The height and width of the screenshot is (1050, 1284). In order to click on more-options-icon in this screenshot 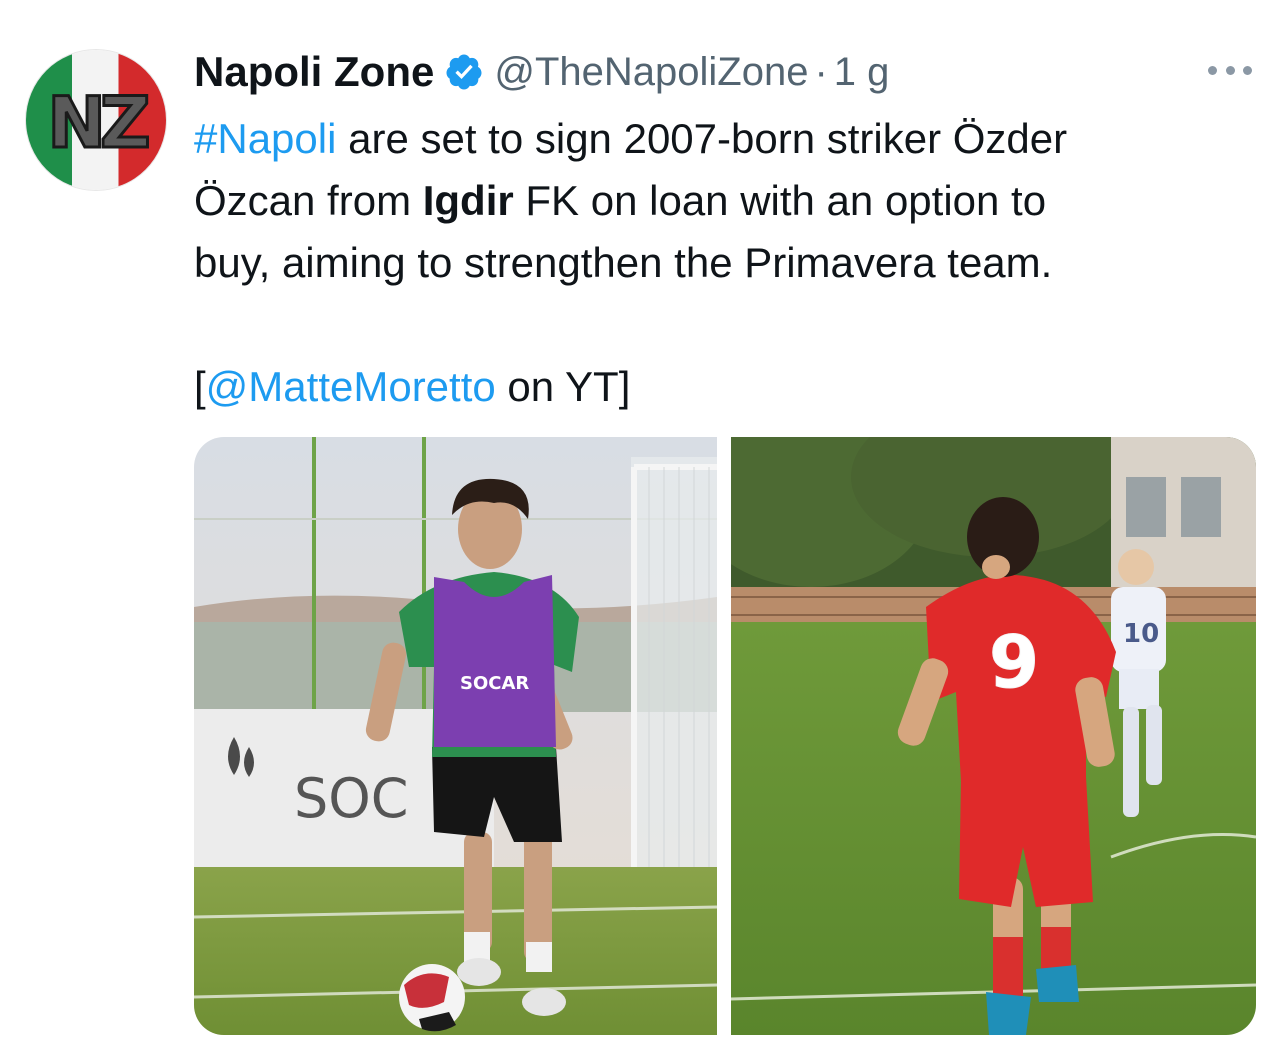, I will do `click(1230, 70)`.